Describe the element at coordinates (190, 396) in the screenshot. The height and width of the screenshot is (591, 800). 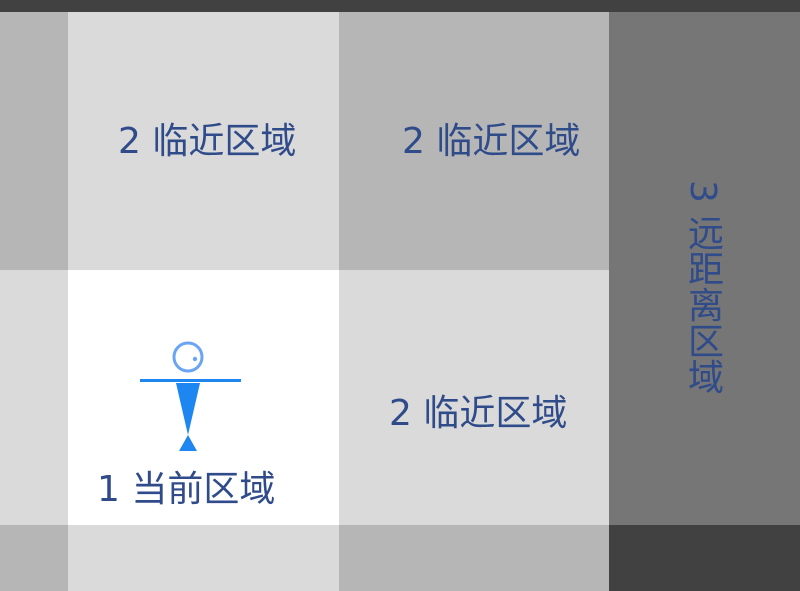
I see `person-figure-icon` at that location.